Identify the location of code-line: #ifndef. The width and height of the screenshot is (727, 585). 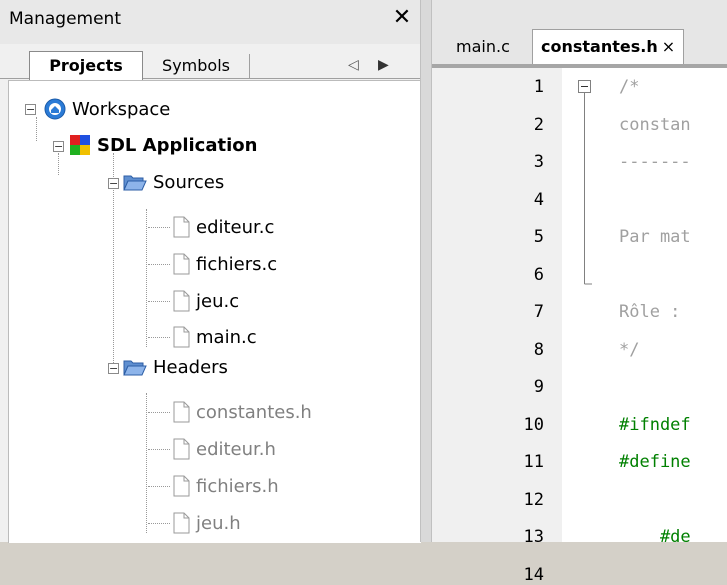
(655, 424).